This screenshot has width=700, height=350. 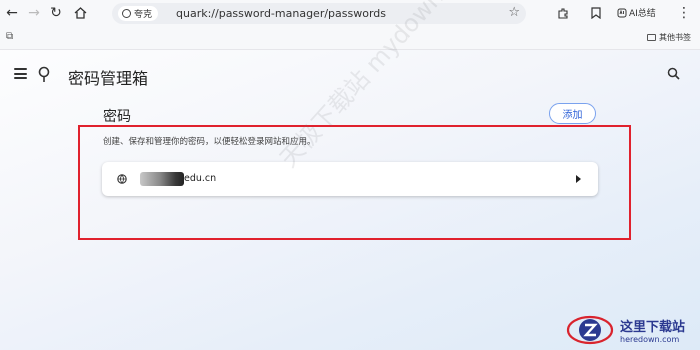 What do you see at coordinates (20, 73) in the screenshot?
I see `hamburger-menu-icon` at bounding box center [20, 73].